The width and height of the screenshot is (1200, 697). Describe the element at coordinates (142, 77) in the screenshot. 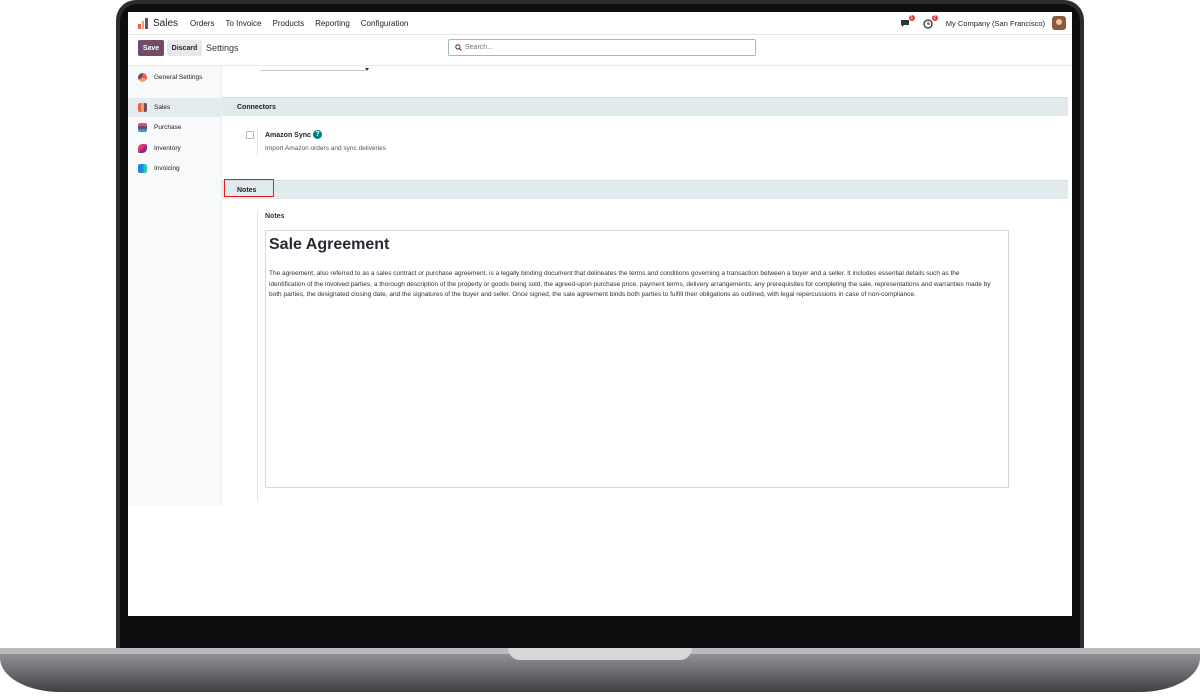

I see `general-settings-icon` at that location.